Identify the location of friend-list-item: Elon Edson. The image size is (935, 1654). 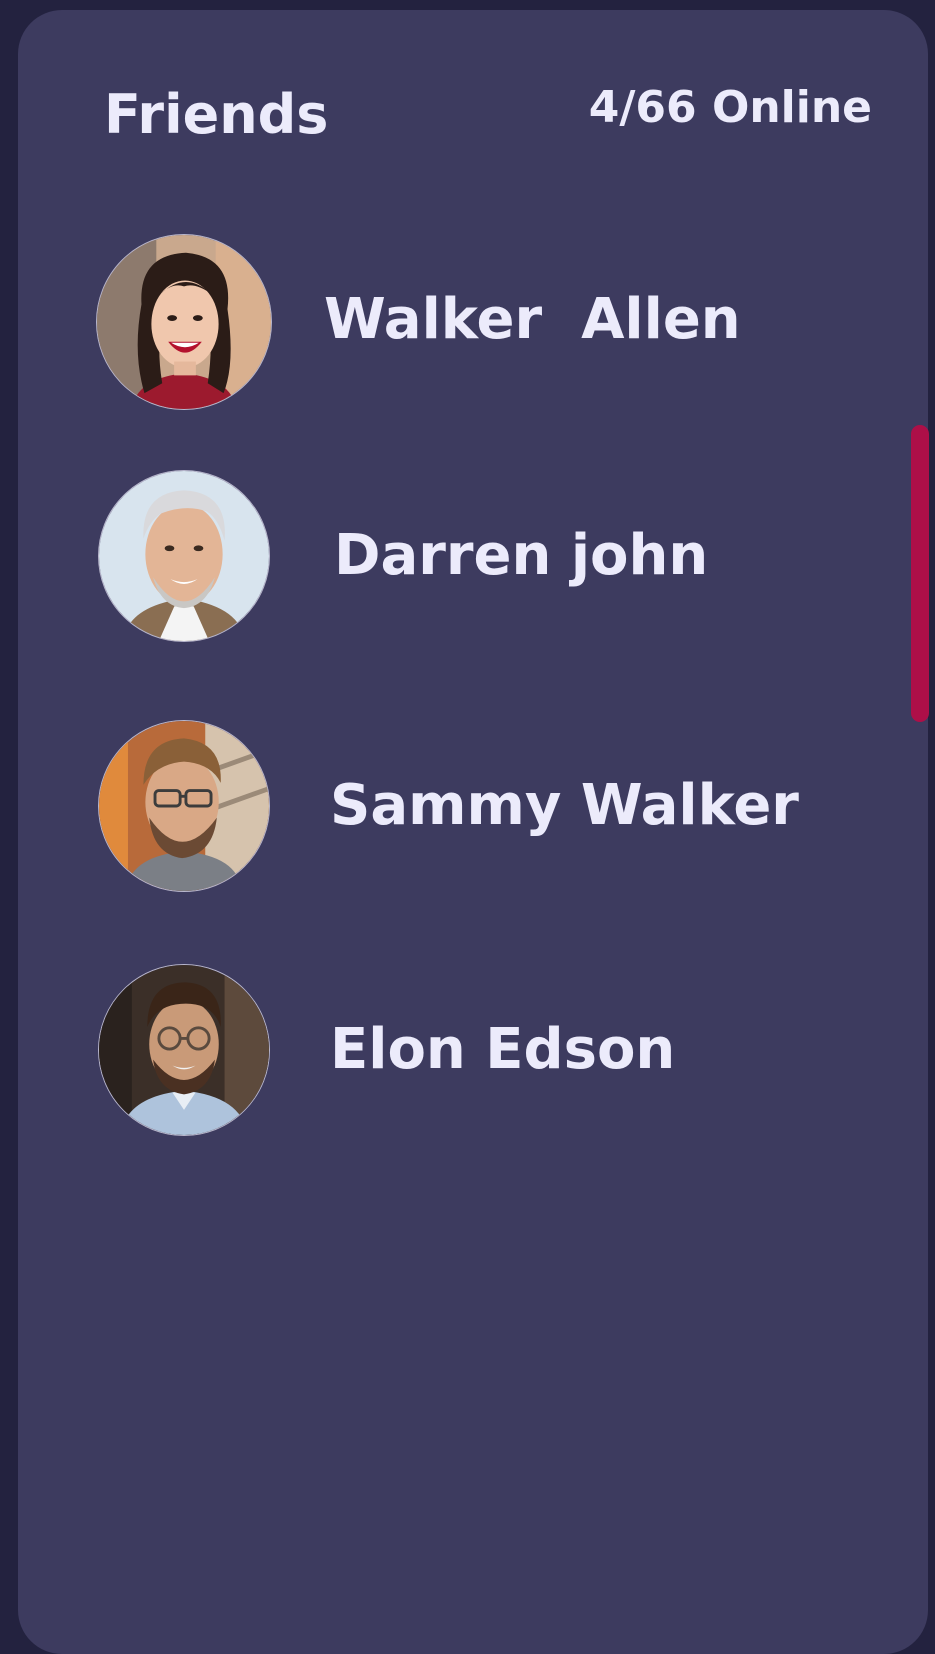
(448, 1049).